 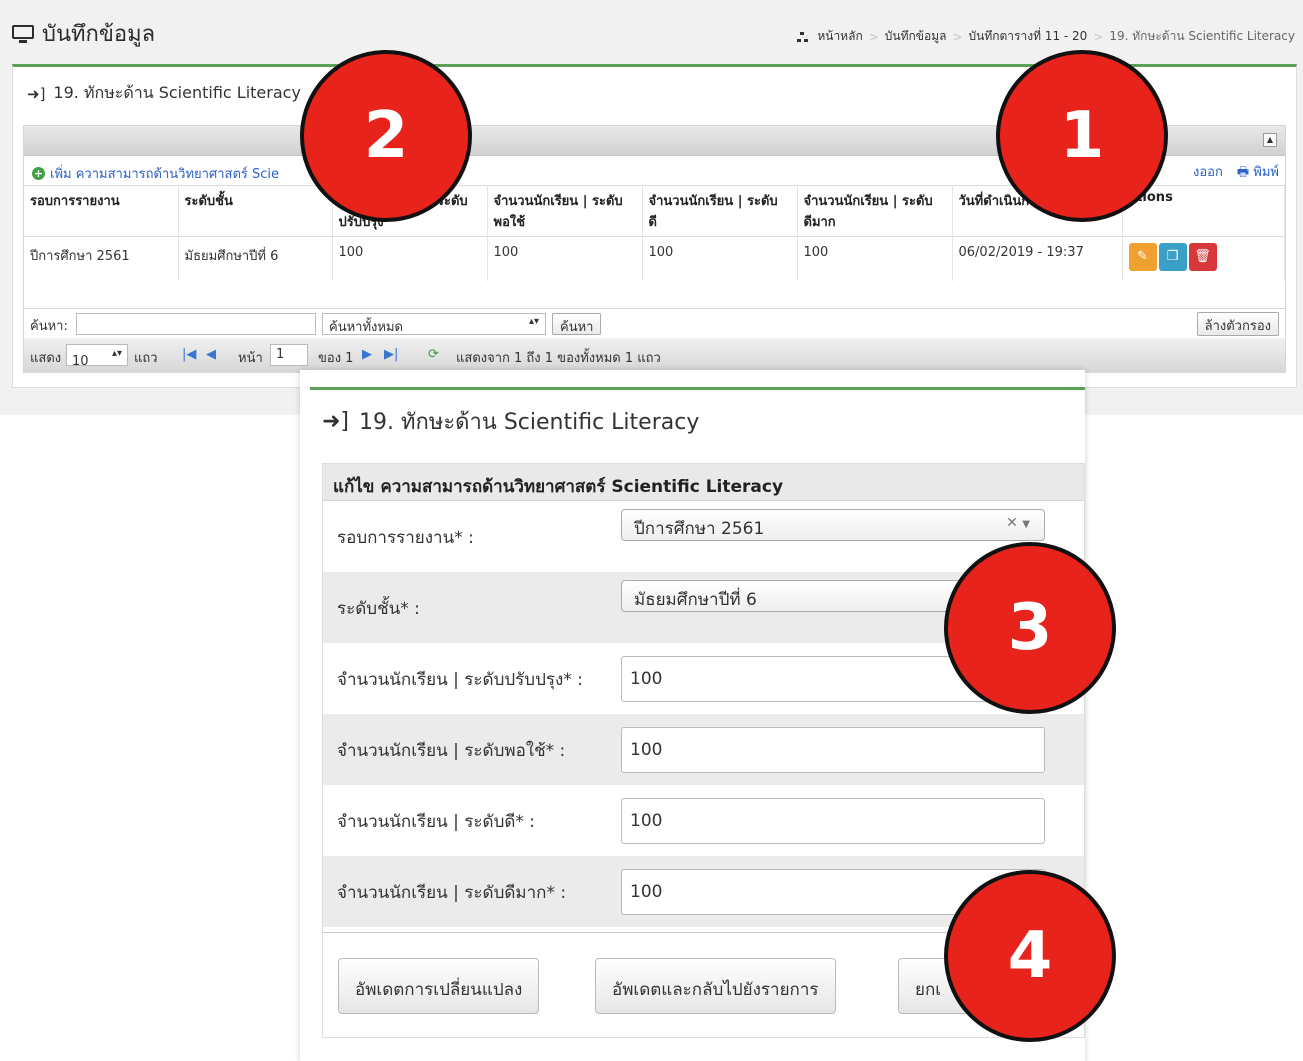 What do you see at coordinates (97, 356) in the screenshot?
I see `page-size-select: 10 ▴▾` at bounding box center [97, 356].